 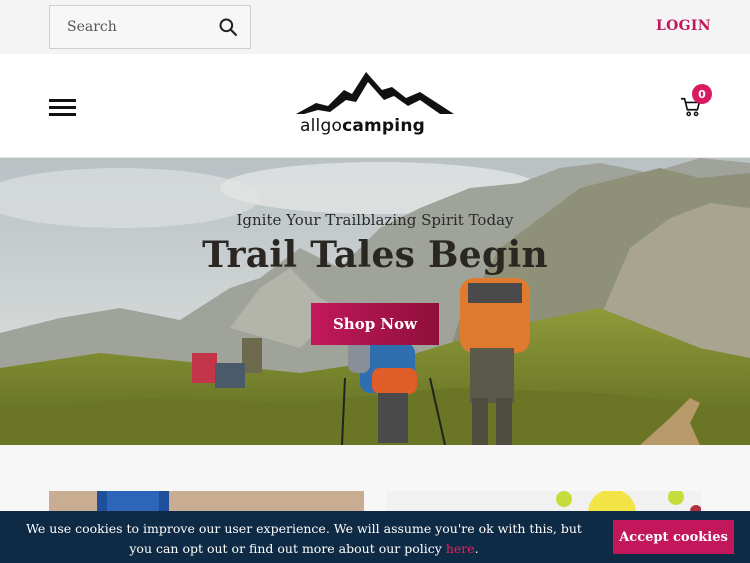 I want to click on hero-subtitle: Ignite Your Trailblazing Spirit Today, so click(x=375, y=220).